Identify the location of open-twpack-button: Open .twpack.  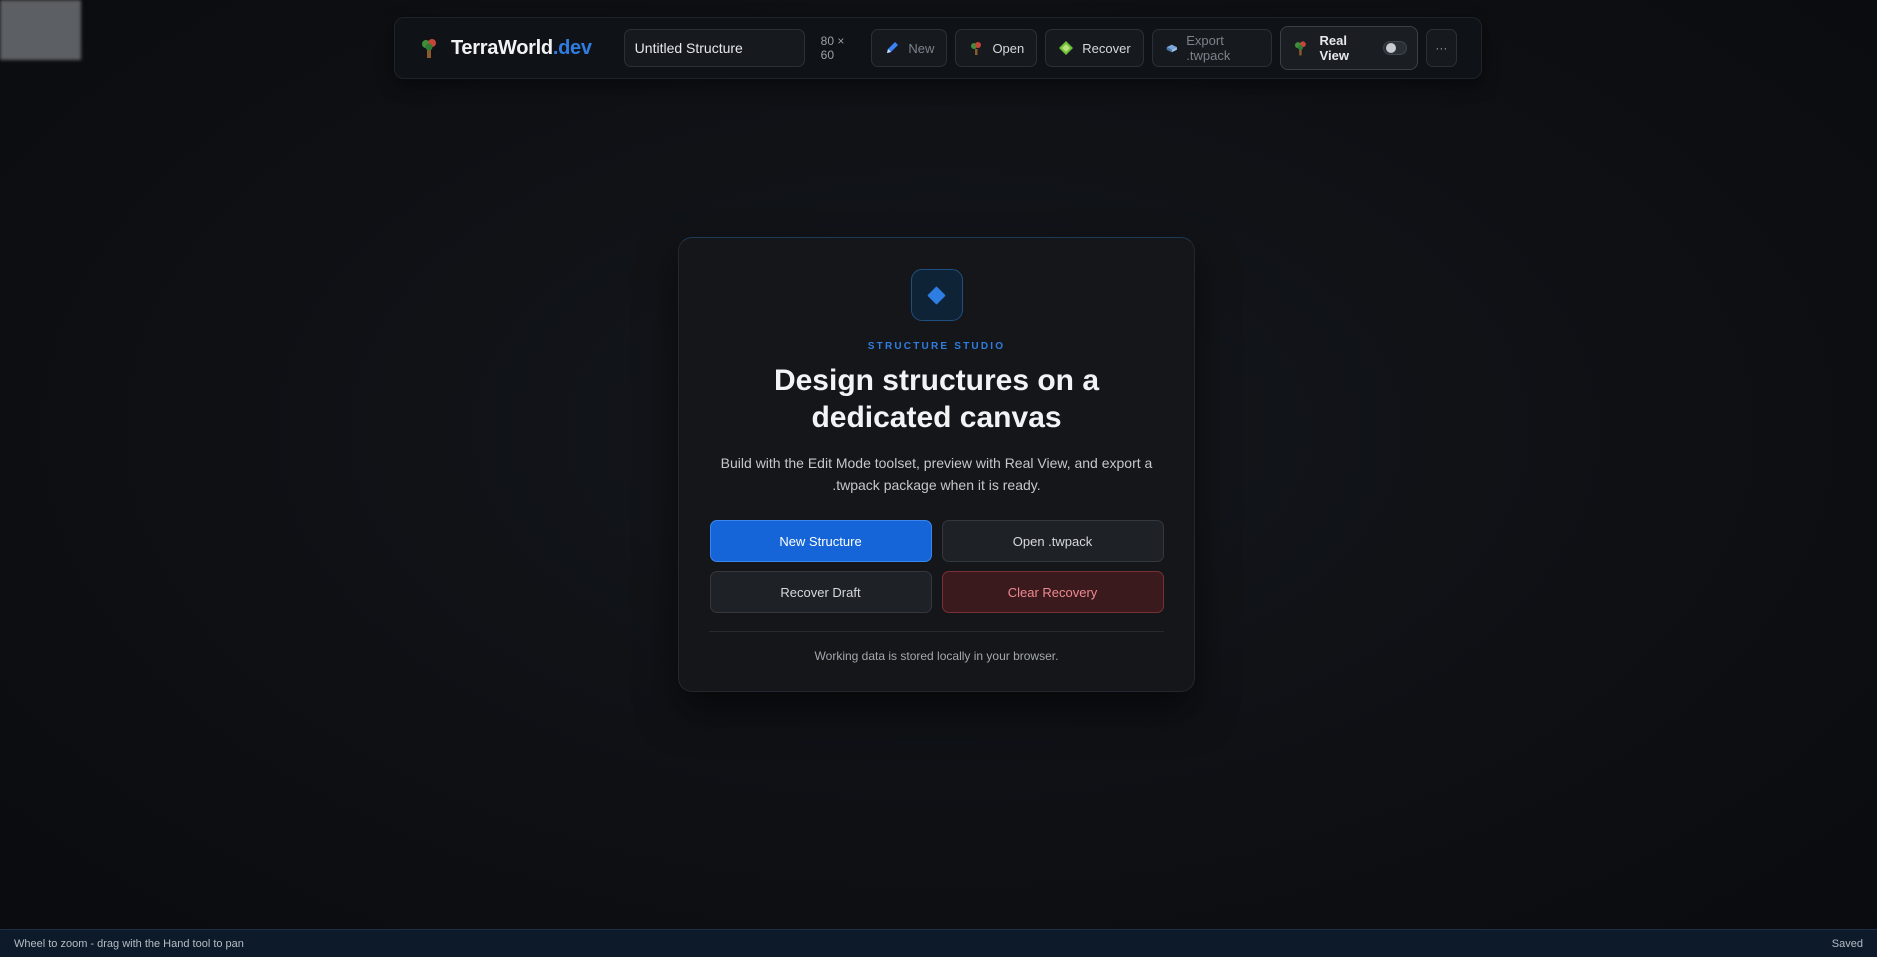
(1052, 541).